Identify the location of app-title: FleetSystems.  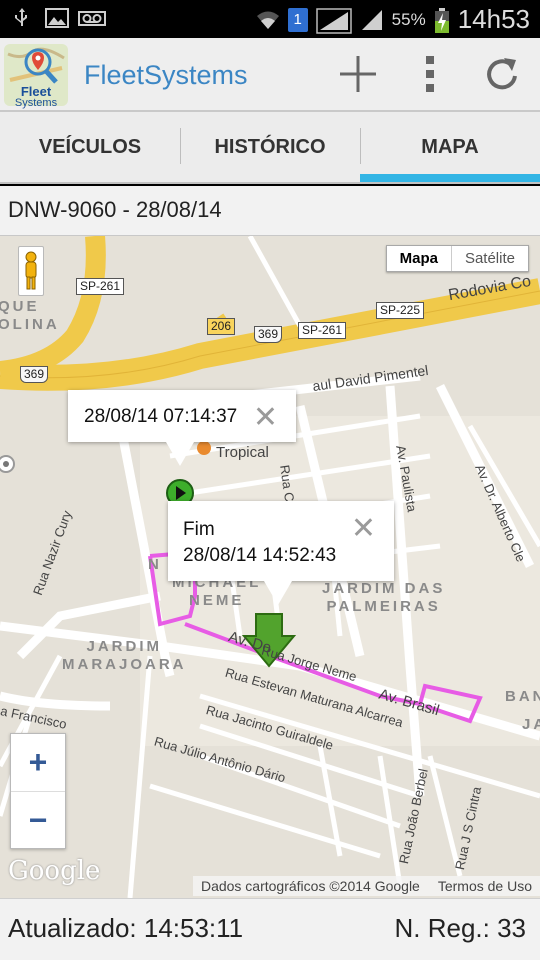
(166, 75).